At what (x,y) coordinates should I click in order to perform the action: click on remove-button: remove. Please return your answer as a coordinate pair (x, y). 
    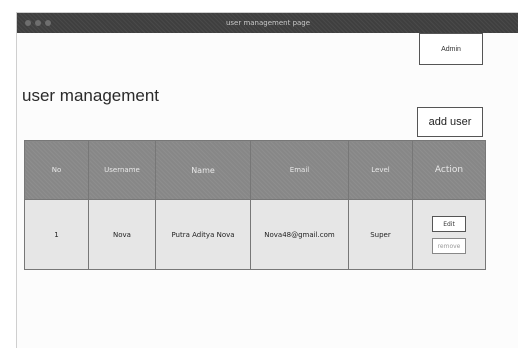
    Looking at the image, I should click on (449, 245).